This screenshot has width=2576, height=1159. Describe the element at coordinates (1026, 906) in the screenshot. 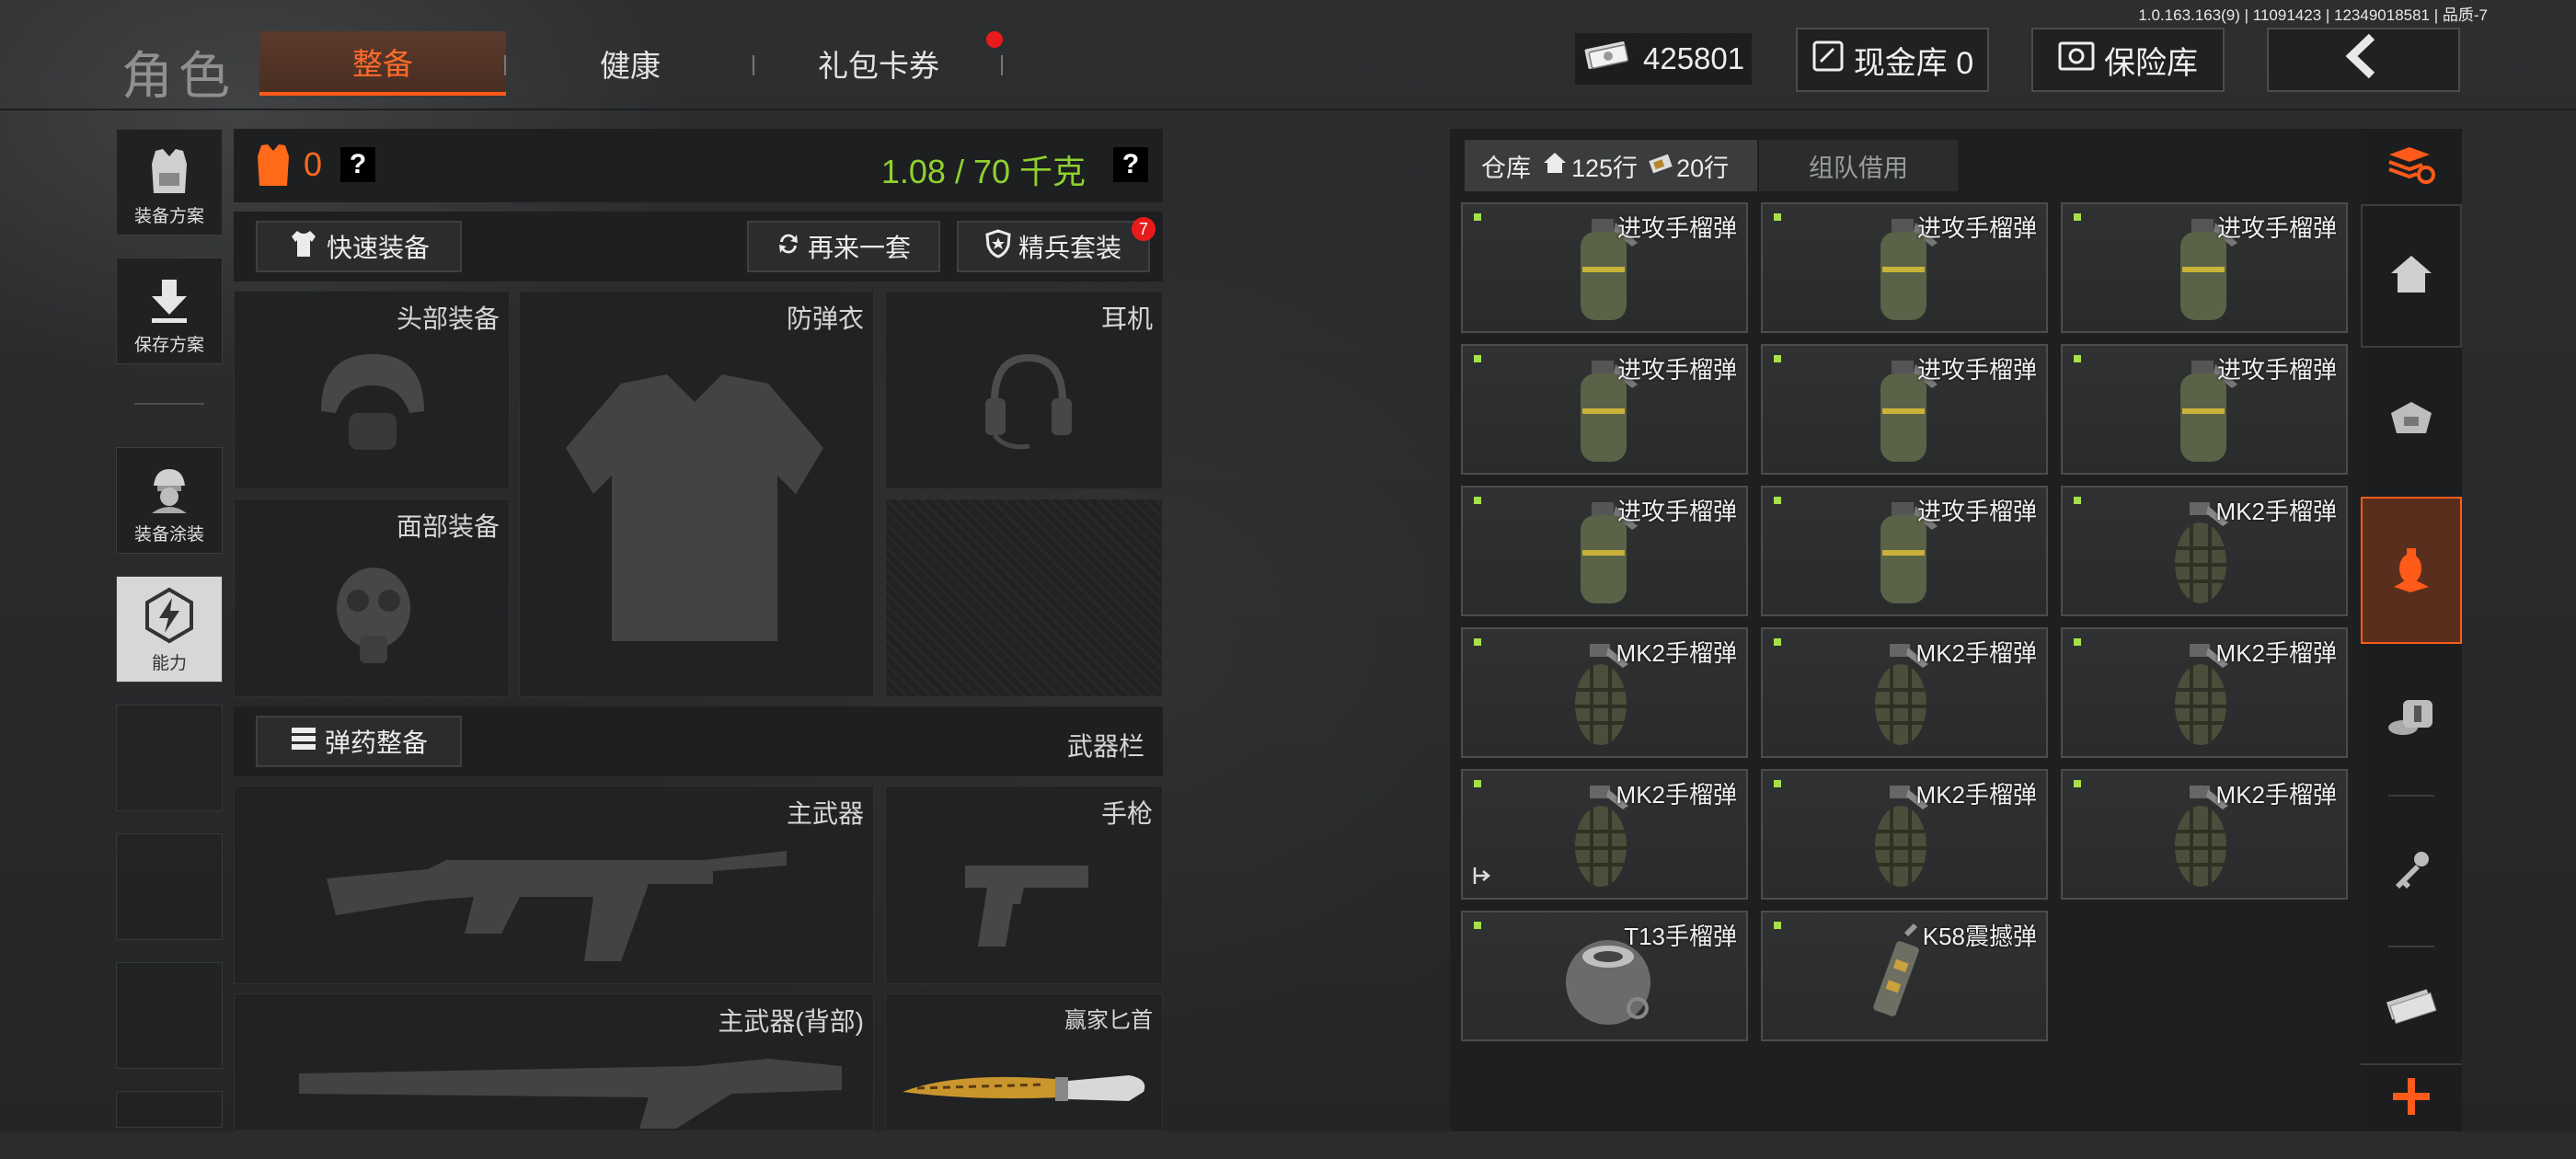

I see `pistol-icon` at that location.